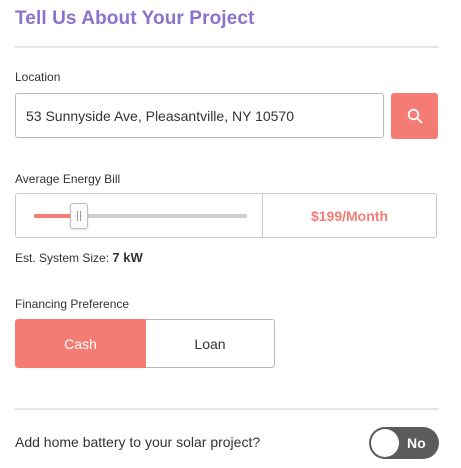  What do you see at coordinates (72, 304) in the screenshot?
I see `financing-label: Financing Preference` at bounding box center [72, 304].